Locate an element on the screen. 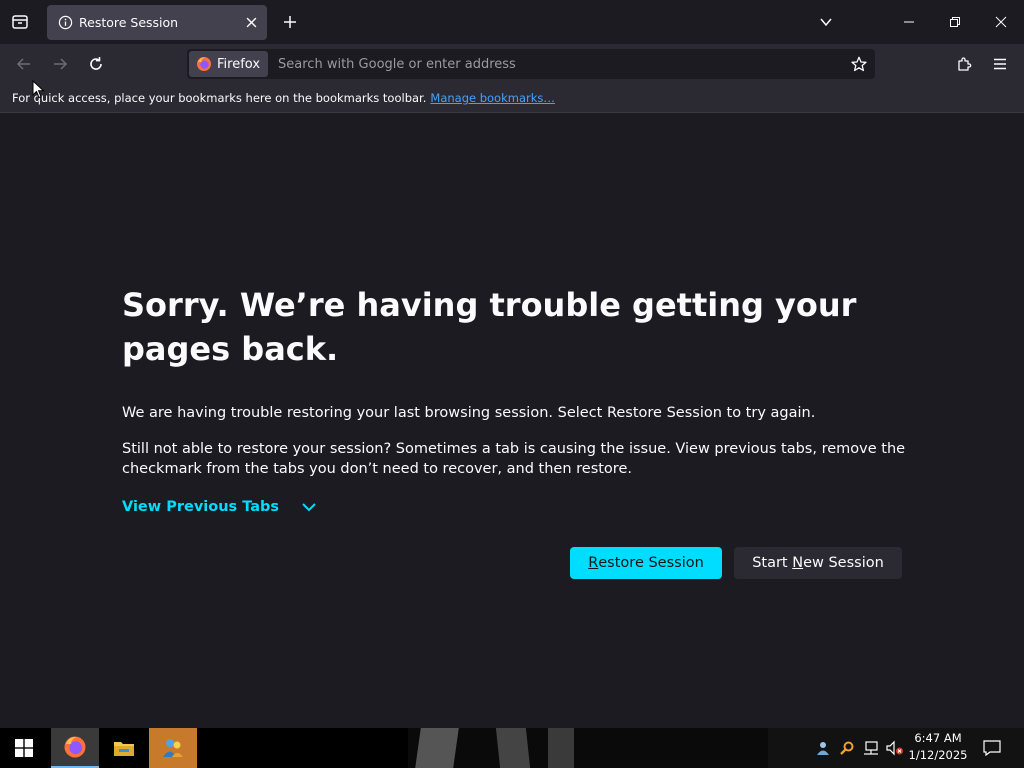 Image resolution: width=1024 pixels, height=768 pixels. start-new-session-button: Start New Session is located at coordinates (818, 563).